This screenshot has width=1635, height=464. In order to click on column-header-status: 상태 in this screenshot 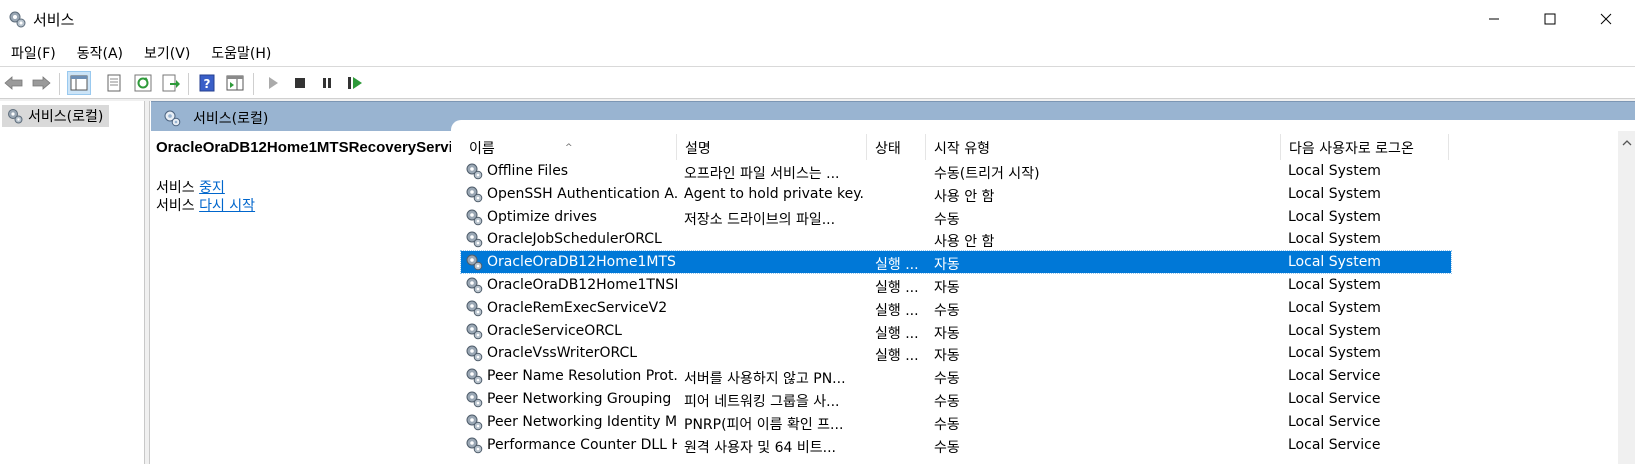, I will do `click(896, 147)`.